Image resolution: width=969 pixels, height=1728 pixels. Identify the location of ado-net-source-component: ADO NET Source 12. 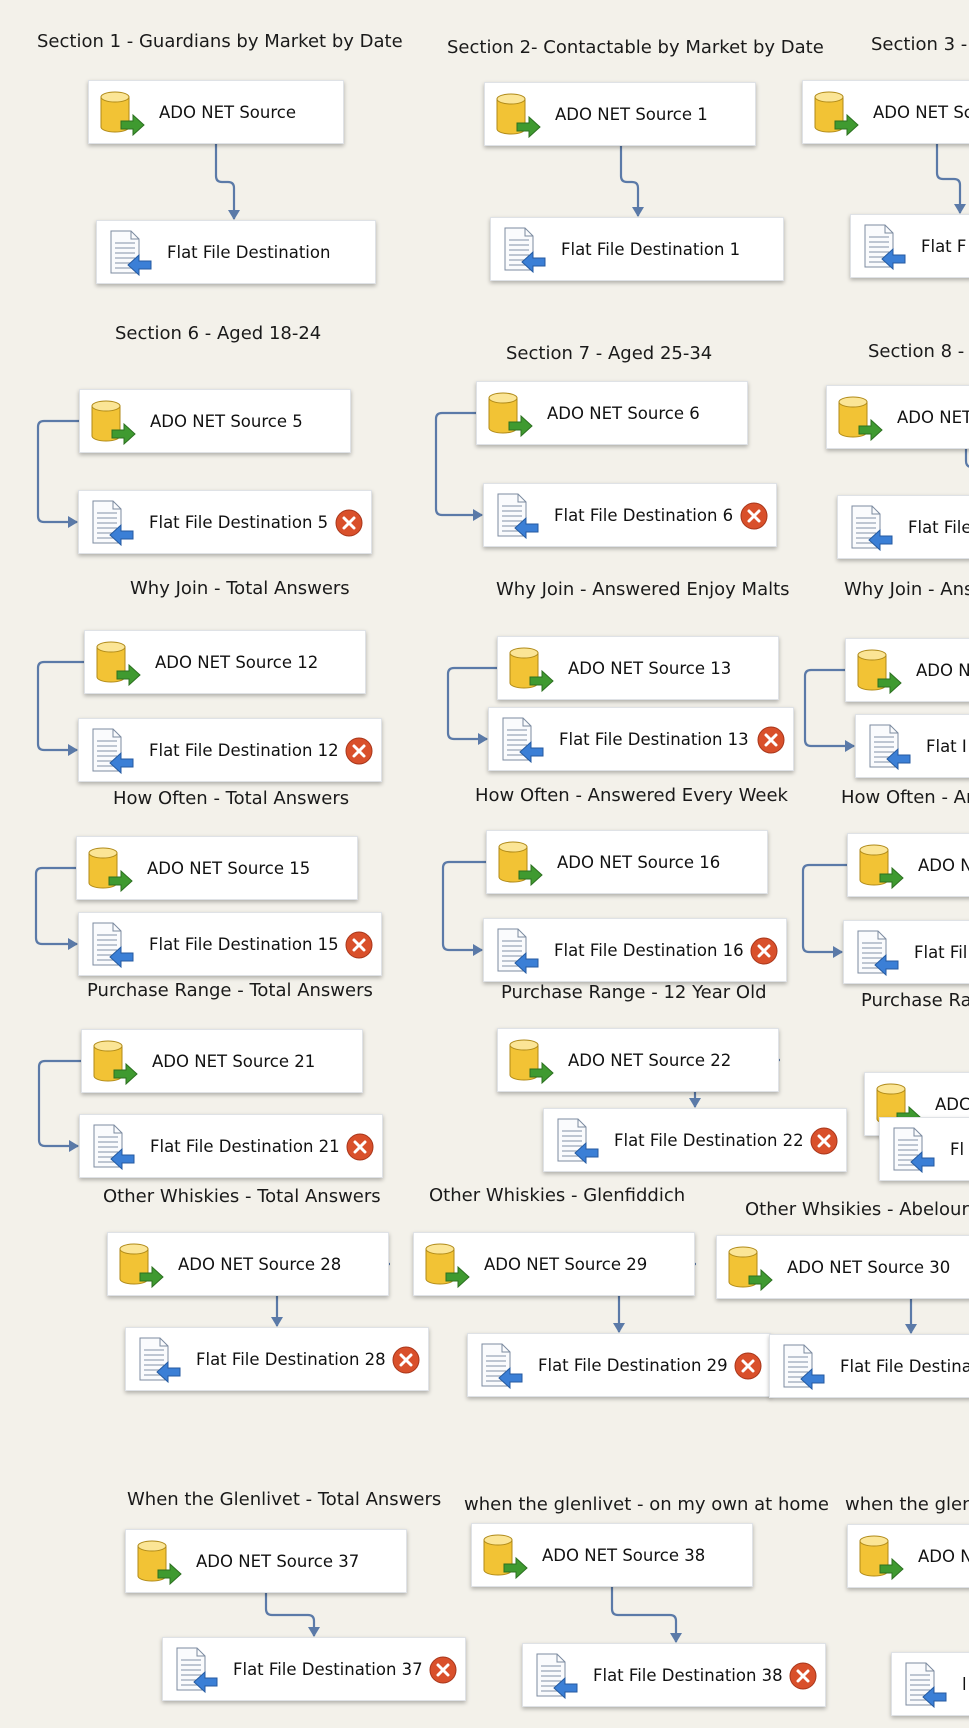
(225, 662).